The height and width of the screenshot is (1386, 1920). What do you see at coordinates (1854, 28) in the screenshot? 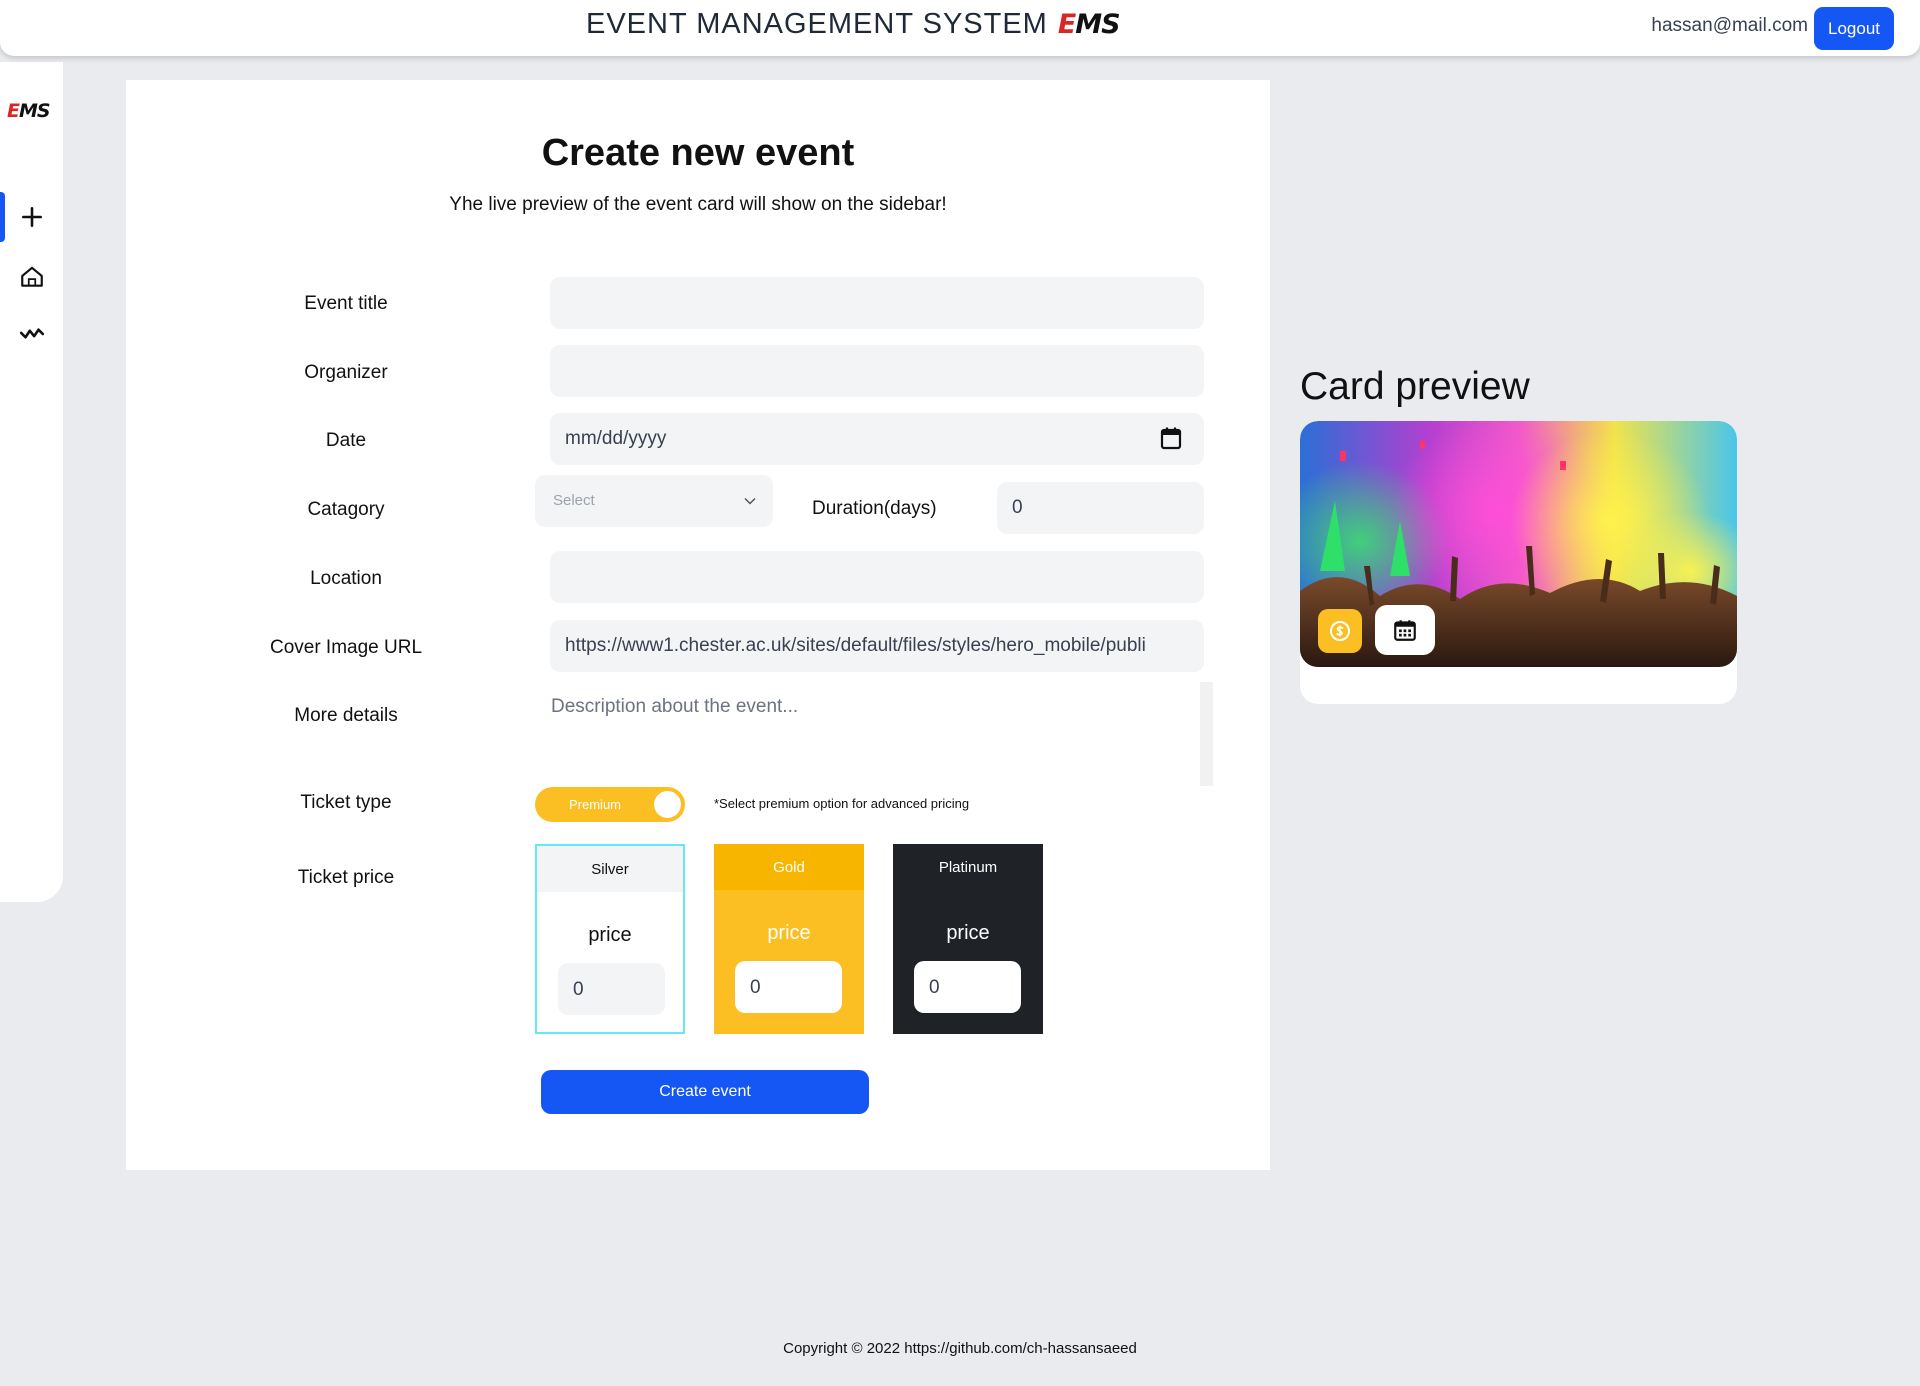
I see `logout-button: Logout` at bounding box center [1854, 28].